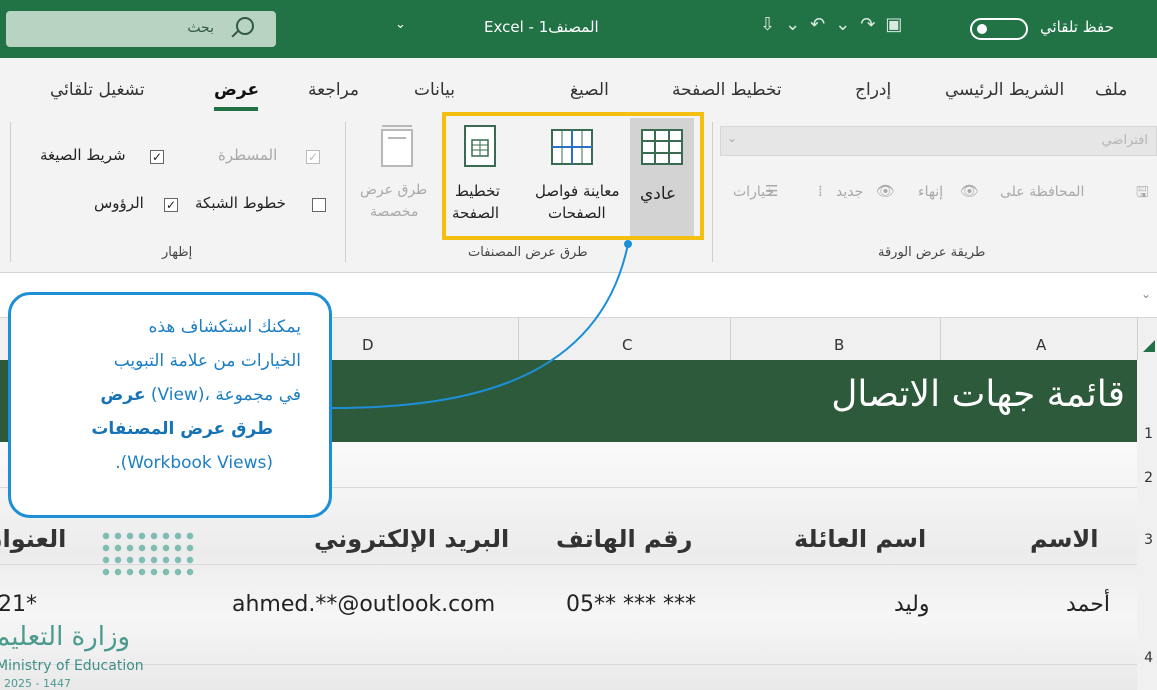 The image size is (1157, 690). Describe the element at coordinates (224, 327) in the screenshot. I see `callout-line-1: يمكنك استكشاف هذه` at that location.